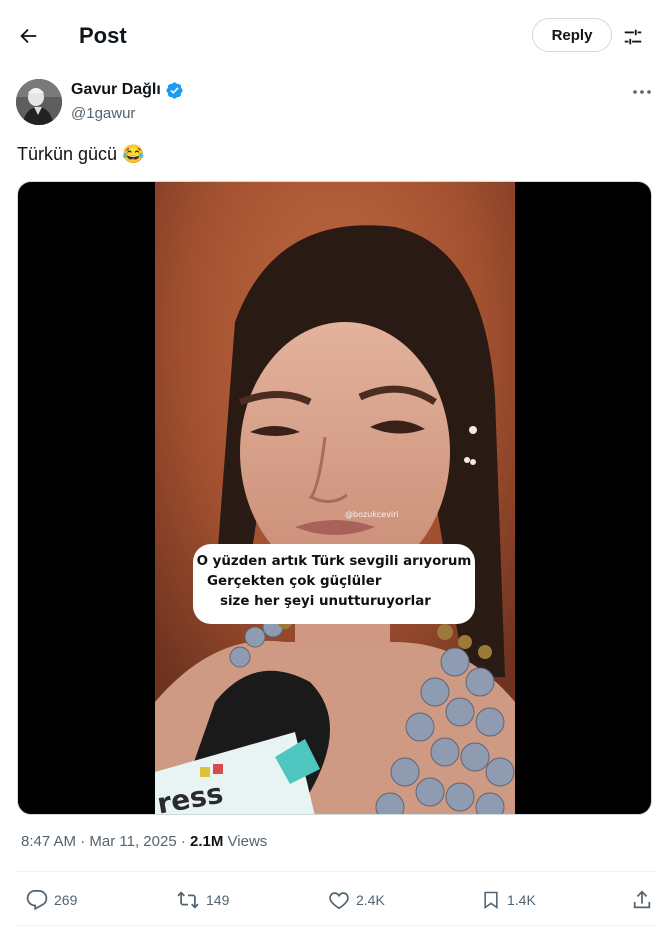 Image resolution: width=672 pixels, height=950 pixels. I want to click on bookmark-icon, so click(491, 900).